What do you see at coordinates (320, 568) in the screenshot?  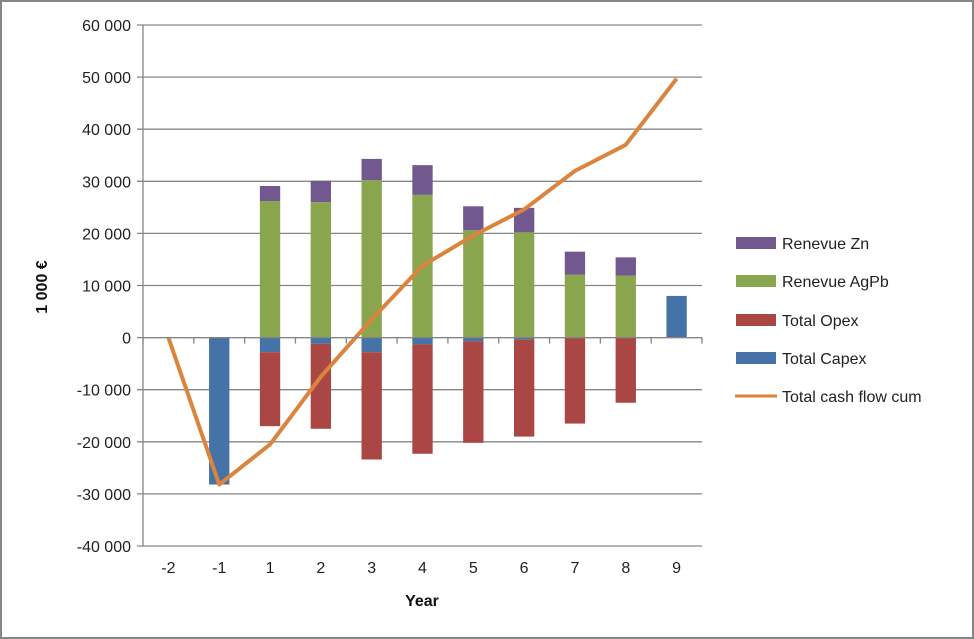 I see `x-tick-label: 2` at bounding box center [320, 568].